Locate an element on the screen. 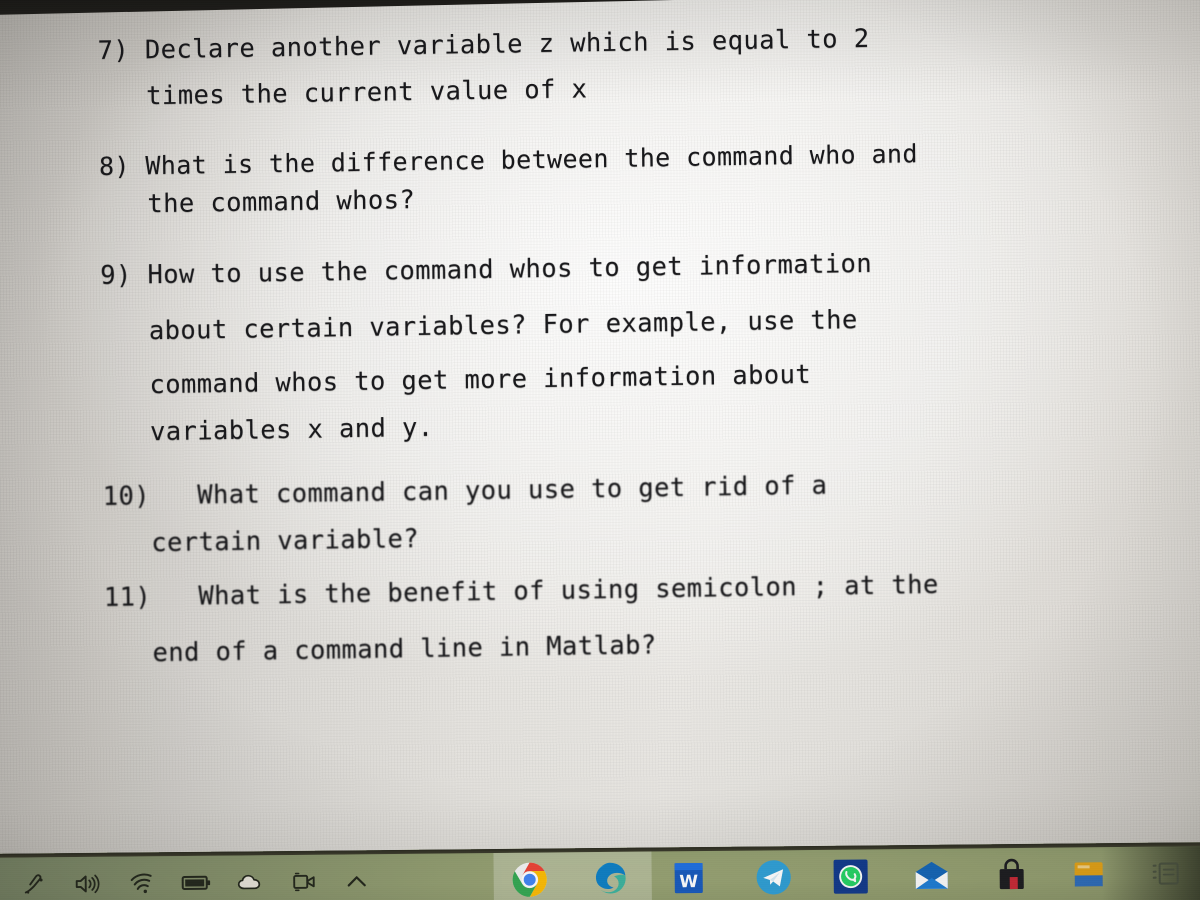 The image size is (1200, 900). chrome-icon is located at coordinates (530, 880).